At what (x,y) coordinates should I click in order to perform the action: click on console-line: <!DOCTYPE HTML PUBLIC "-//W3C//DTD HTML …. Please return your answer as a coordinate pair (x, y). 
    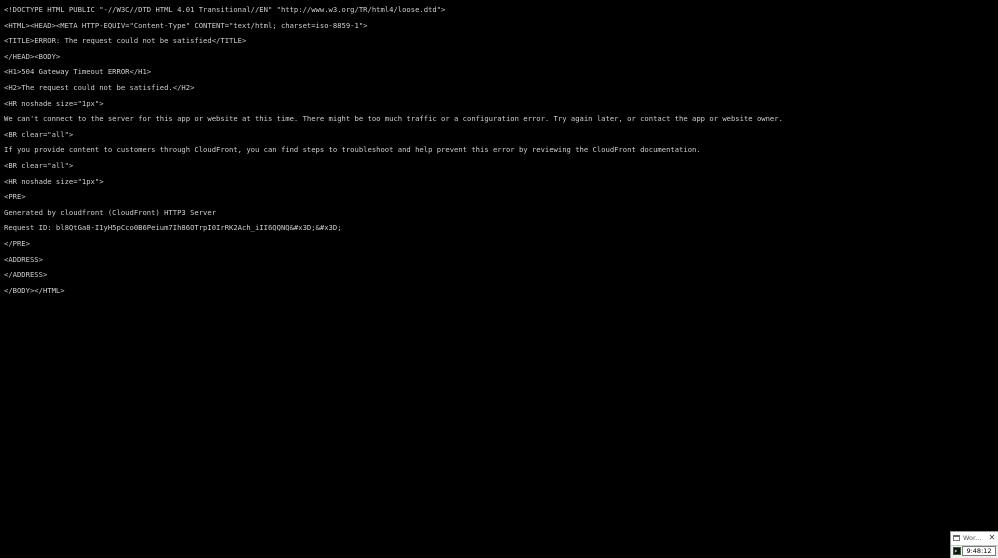
    Looking at the image, I should click on (225, 9).